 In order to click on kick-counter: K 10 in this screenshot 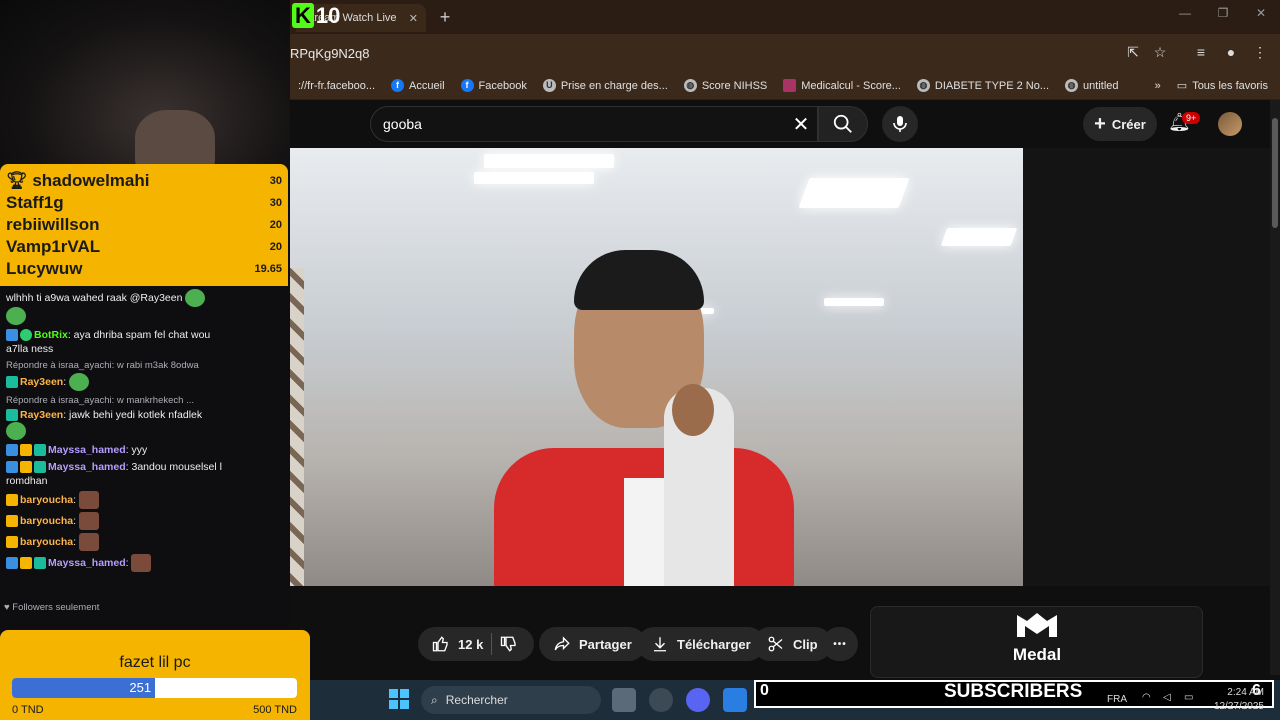, I will do `click(316, 16)`.